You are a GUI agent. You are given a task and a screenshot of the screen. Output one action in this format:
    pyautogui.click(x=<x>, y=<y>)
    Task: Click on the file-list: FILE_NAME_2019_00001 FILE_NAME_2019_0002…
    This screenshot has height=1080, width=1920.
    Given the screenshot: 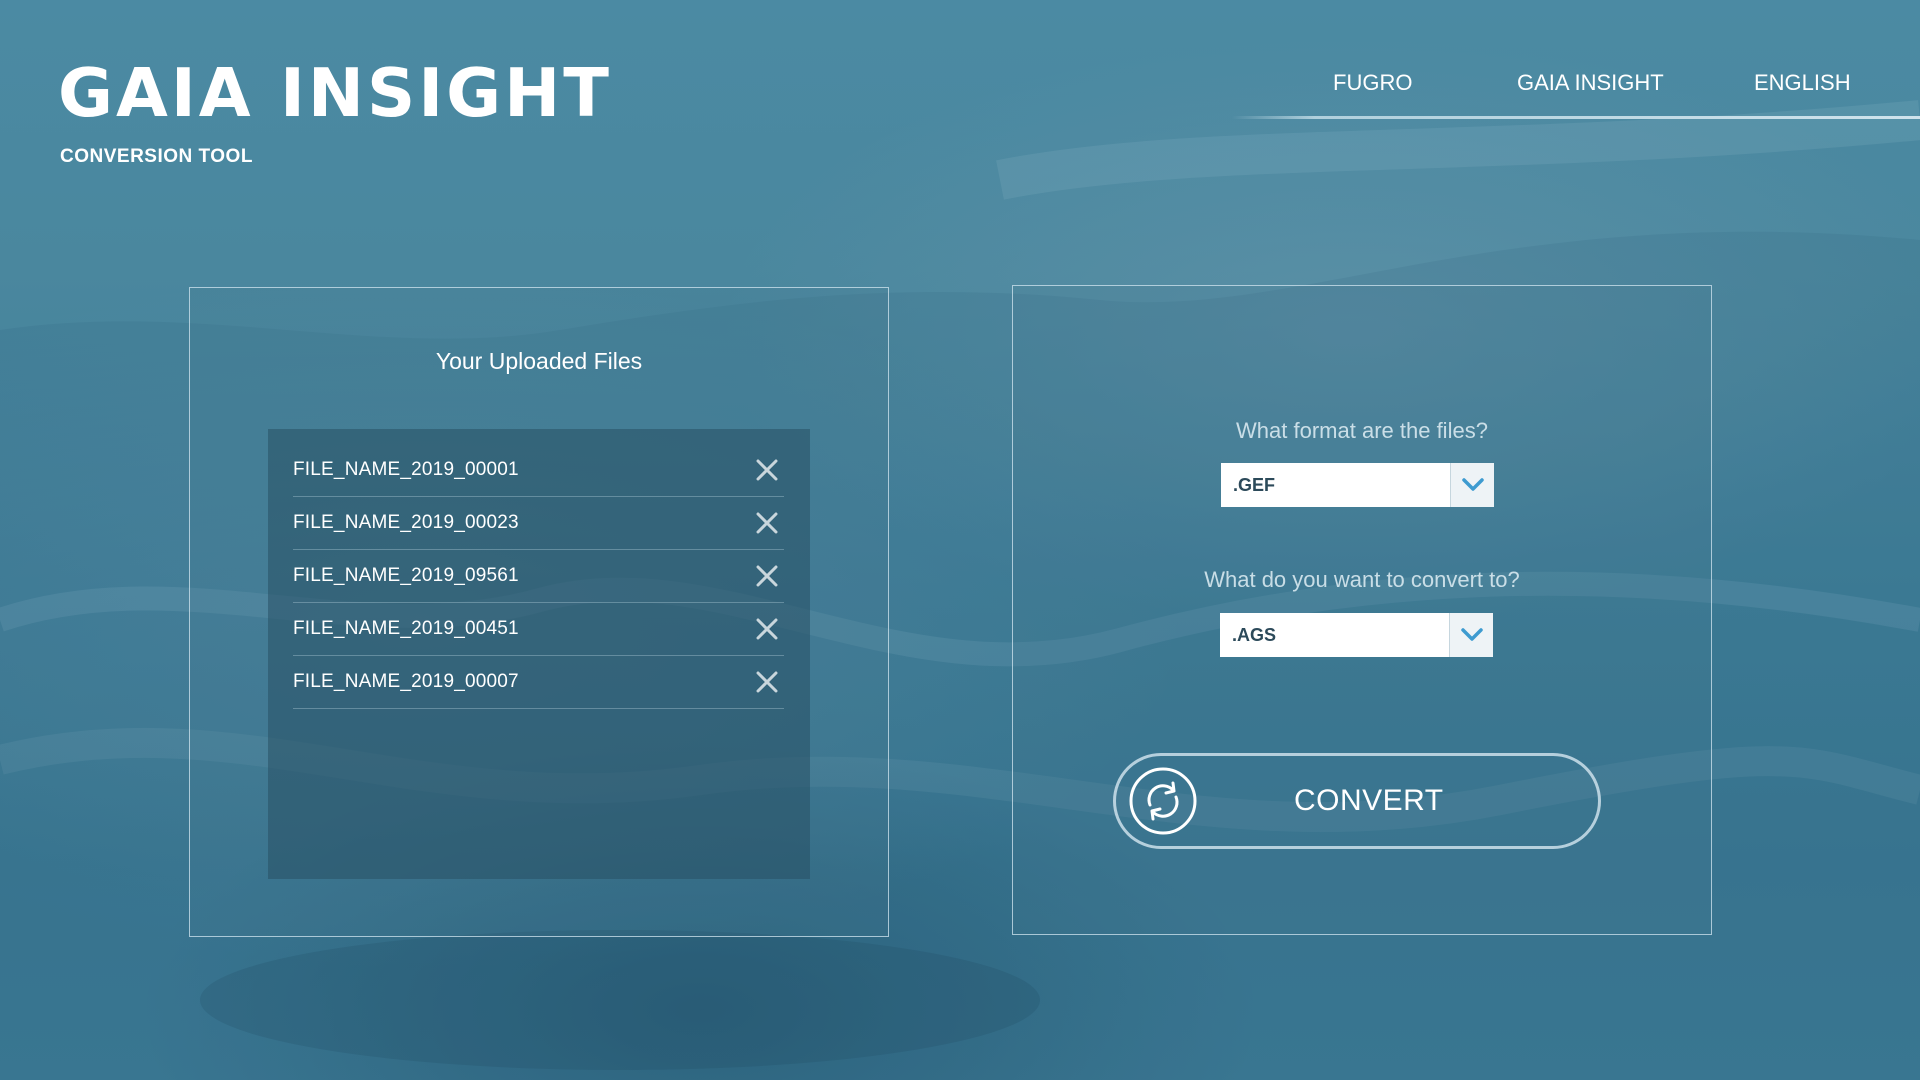 What is the action you would take?
    pyautogui.click(x=539, y=654)
    